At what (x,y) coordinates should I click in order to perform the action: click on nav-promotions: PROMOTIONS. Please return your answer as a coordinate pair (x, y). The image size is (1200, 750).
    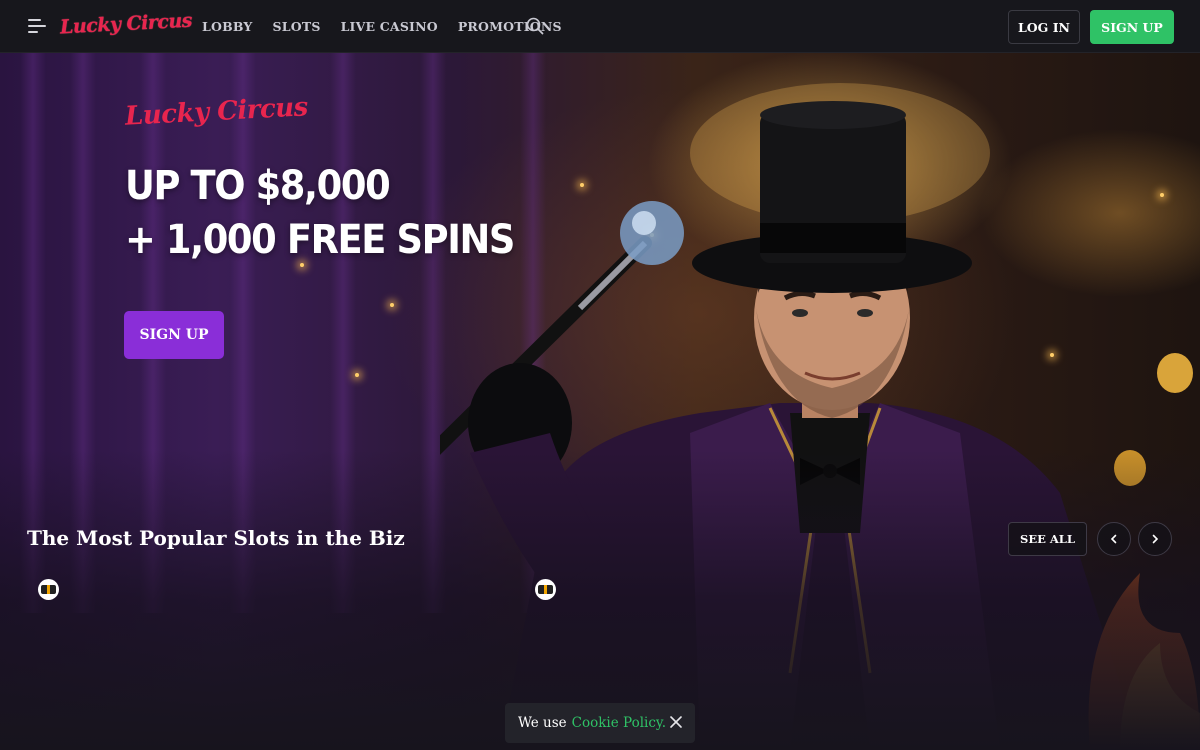
    Looking at the image, I should click on (510, 26).